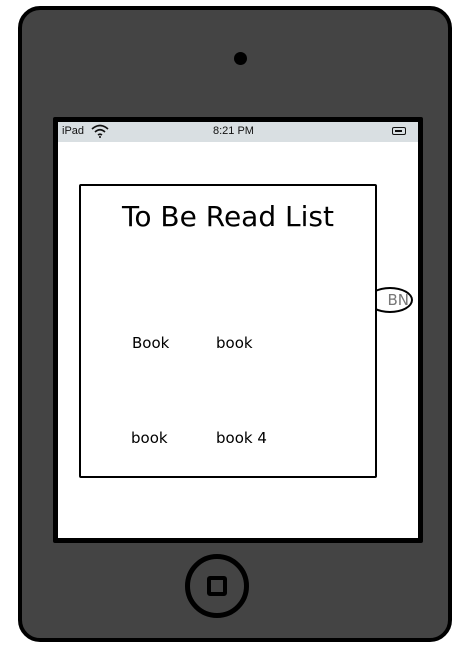 This screenshot has height=657, width=473. I want to click on status-time: 8:21 PM, so click(233, 131).